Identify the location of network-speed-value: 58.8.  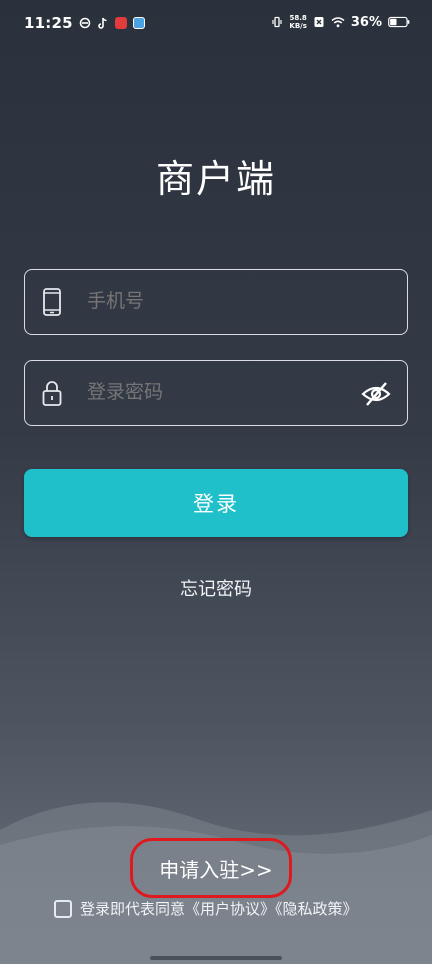
(298, 18).